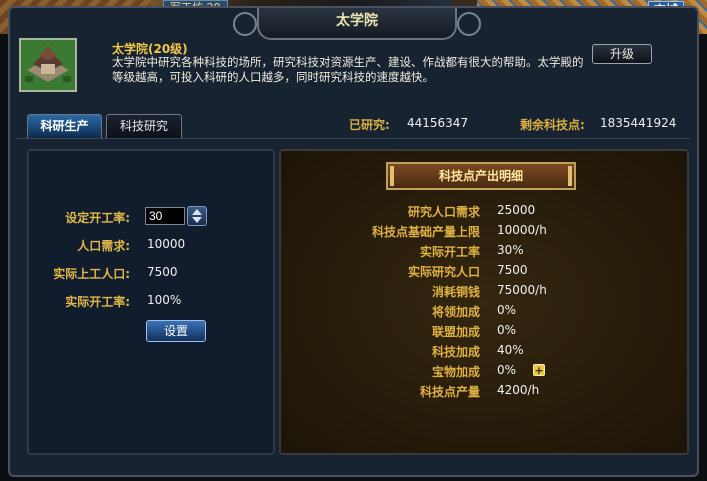 The image size is (707, 481). Describe the element at coordinates (516, 210) in the screenshot. I see `detail-row-value: 25000` at that location.